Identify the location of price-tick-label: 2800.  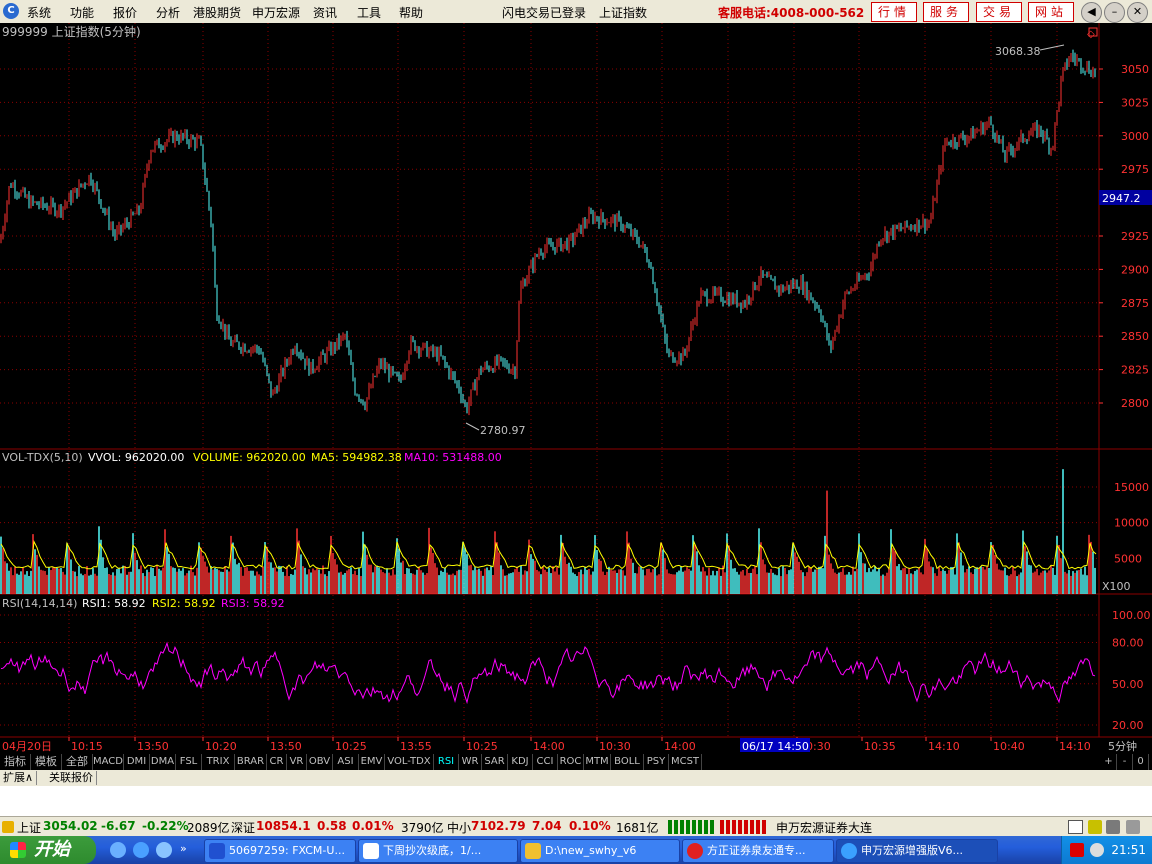
(1135, 403).